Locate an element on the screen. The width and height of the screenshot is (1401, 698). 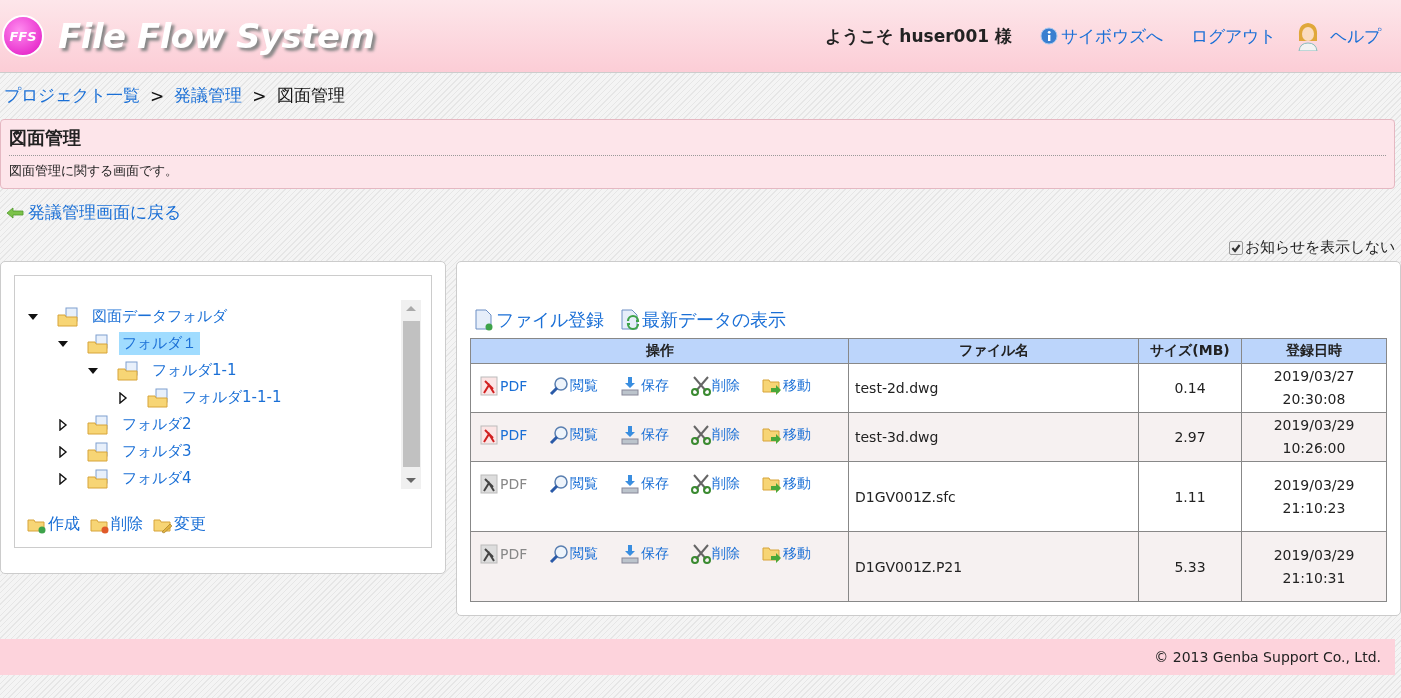
size-cell: 5.33 is located at coordinates (1190, 566).